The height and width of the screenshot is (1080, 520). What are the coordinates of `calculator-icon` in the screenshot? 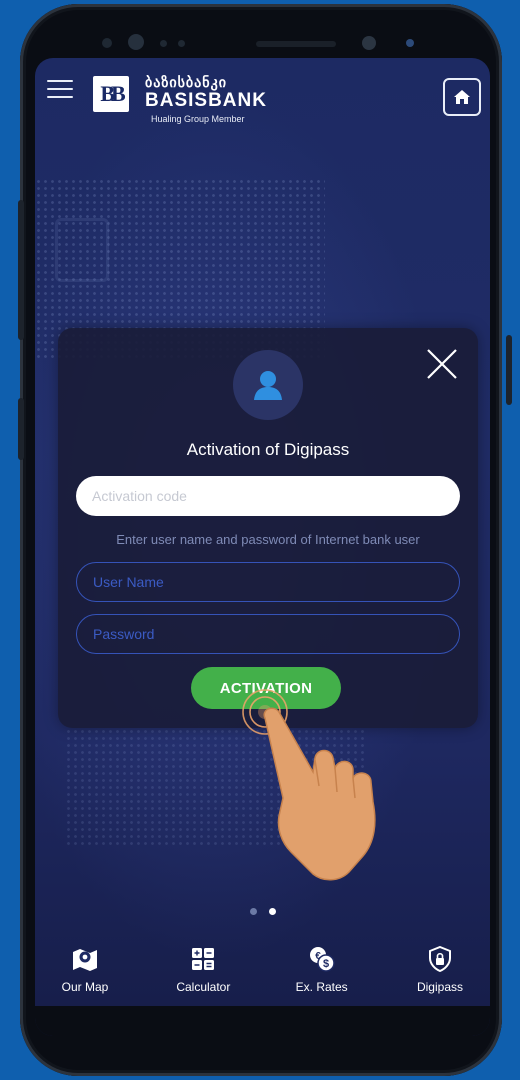 It's located at (203, 959).